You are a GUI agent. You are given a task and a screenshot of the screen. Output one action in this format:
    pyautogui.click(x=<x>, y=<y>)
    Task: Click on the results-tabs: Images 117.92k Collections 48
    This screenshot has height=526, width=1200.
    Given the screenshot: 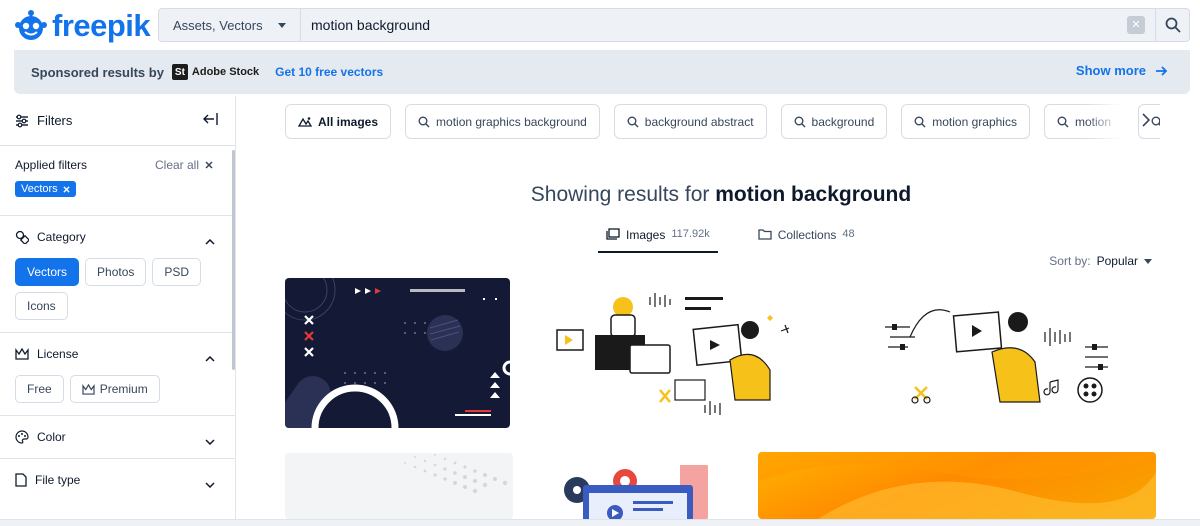 What is the action you would take?
    pyautogui.click(x=726, y=240)
    